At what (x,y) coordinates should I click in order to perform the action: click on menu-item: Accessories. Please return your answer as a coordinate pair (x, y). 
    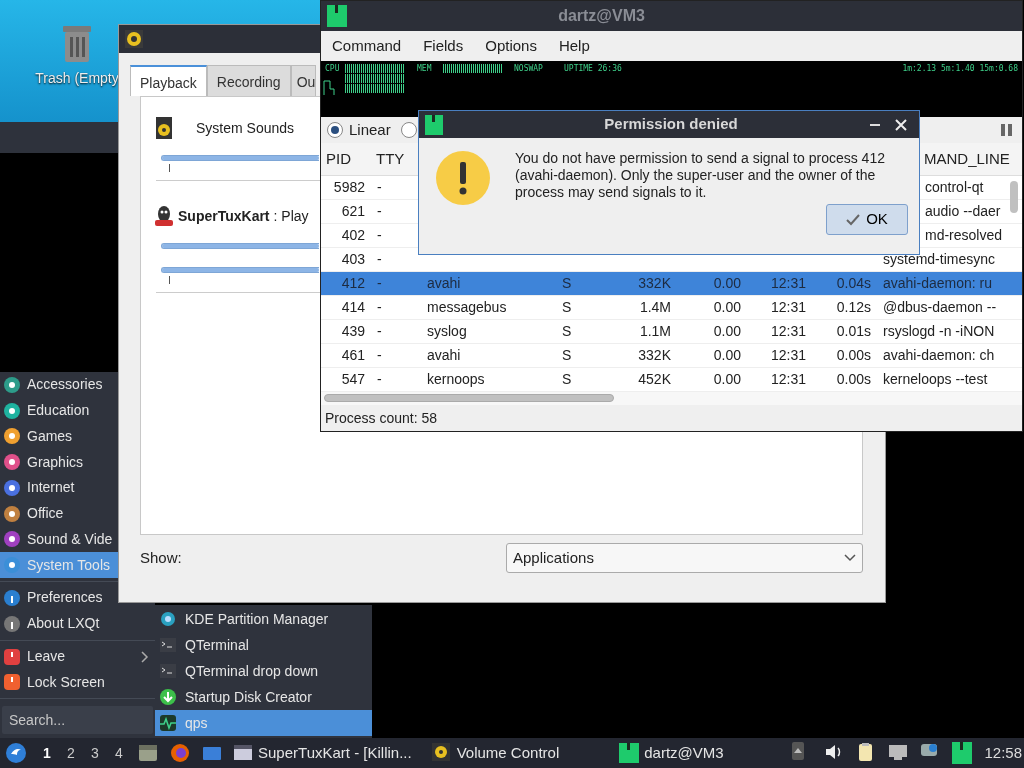
    Looking at the image, I should click on (59, 385).